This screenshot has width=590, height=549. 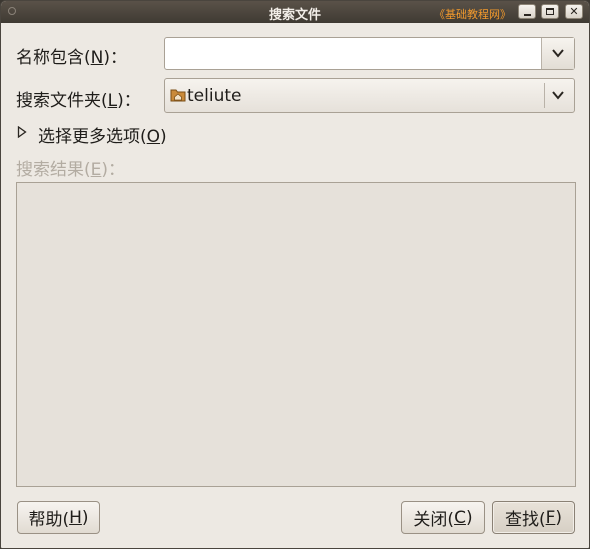 I want to click on more-options-label: 选择更多选项(O), so click(x=102, y=137).